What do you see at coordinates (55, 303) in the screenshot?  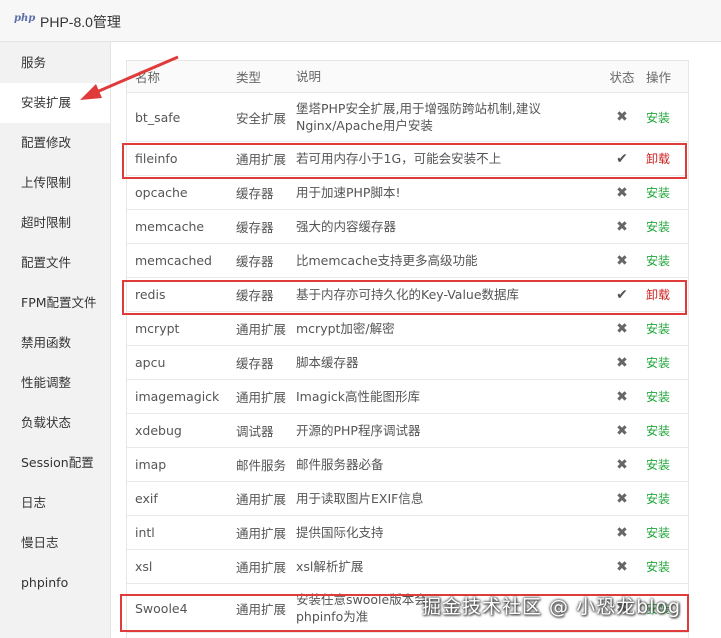 I see `sidebar-item-fpm-config-file: FPM配置文件` at bounding box center [55, 303].